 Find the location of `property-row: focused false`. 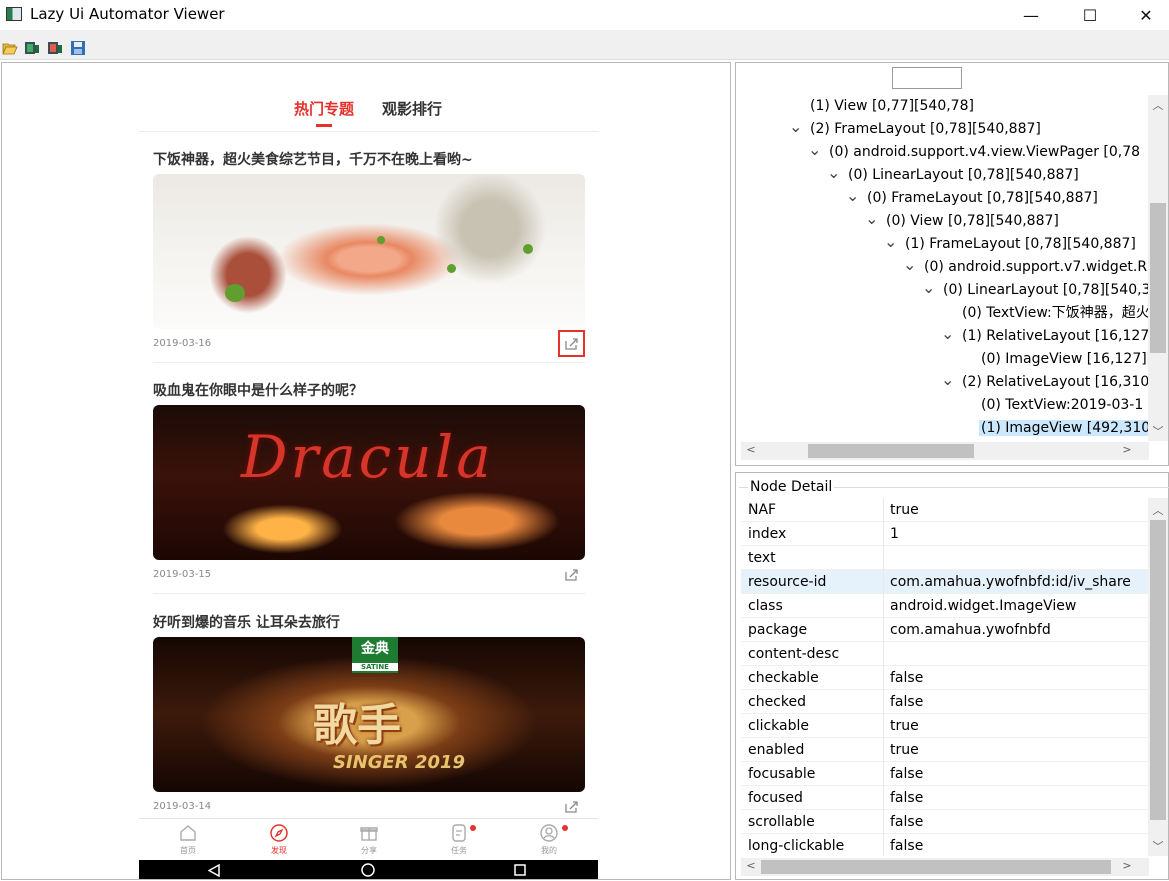

property-row: focused false is located at coordinates (944, 798).